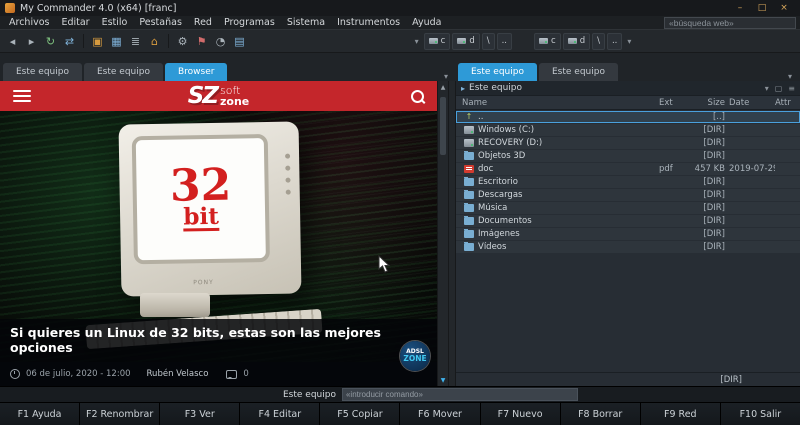 This screenshot has height=425, width=800. What do you see at coordinates (115, 22) in the screenshot?
I see `menu-estilo: Estilo` at bounding box center [115, 22].